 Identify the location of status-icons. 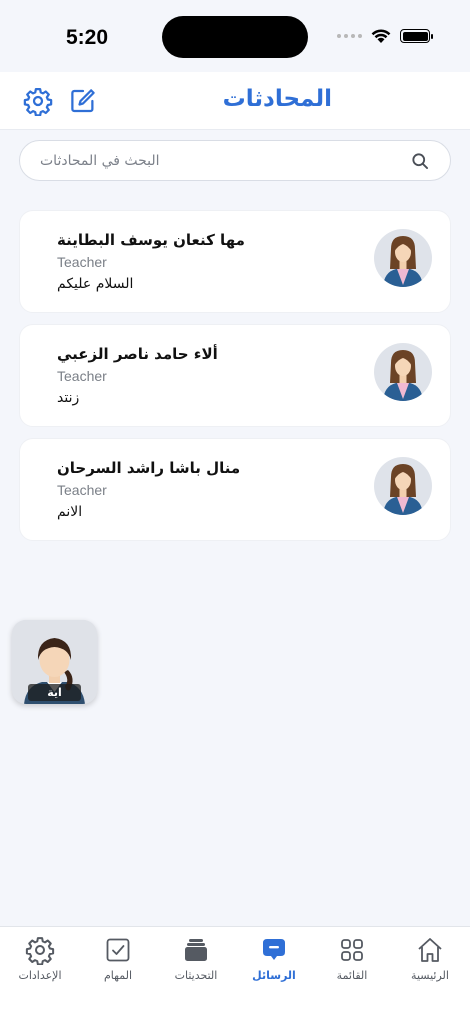
(385, 36).